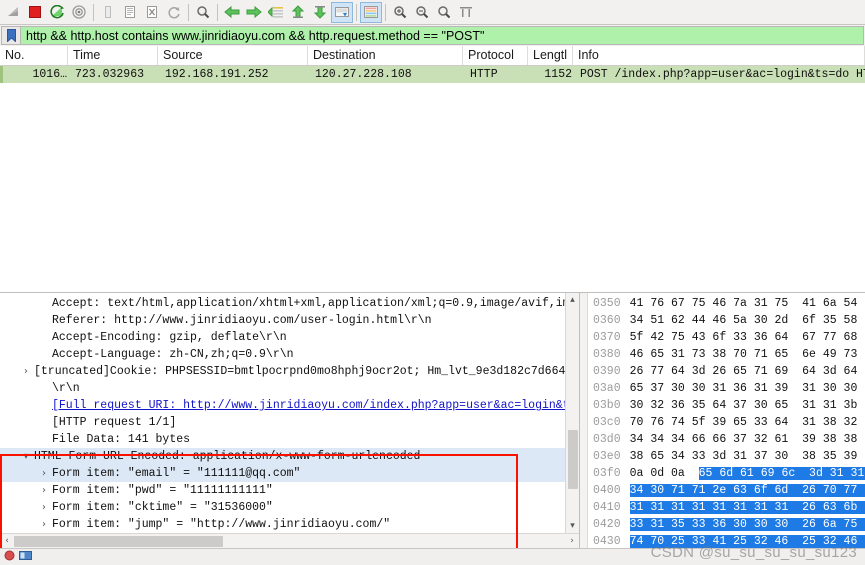  I want to click on colorize-icon, so click(371, 12).